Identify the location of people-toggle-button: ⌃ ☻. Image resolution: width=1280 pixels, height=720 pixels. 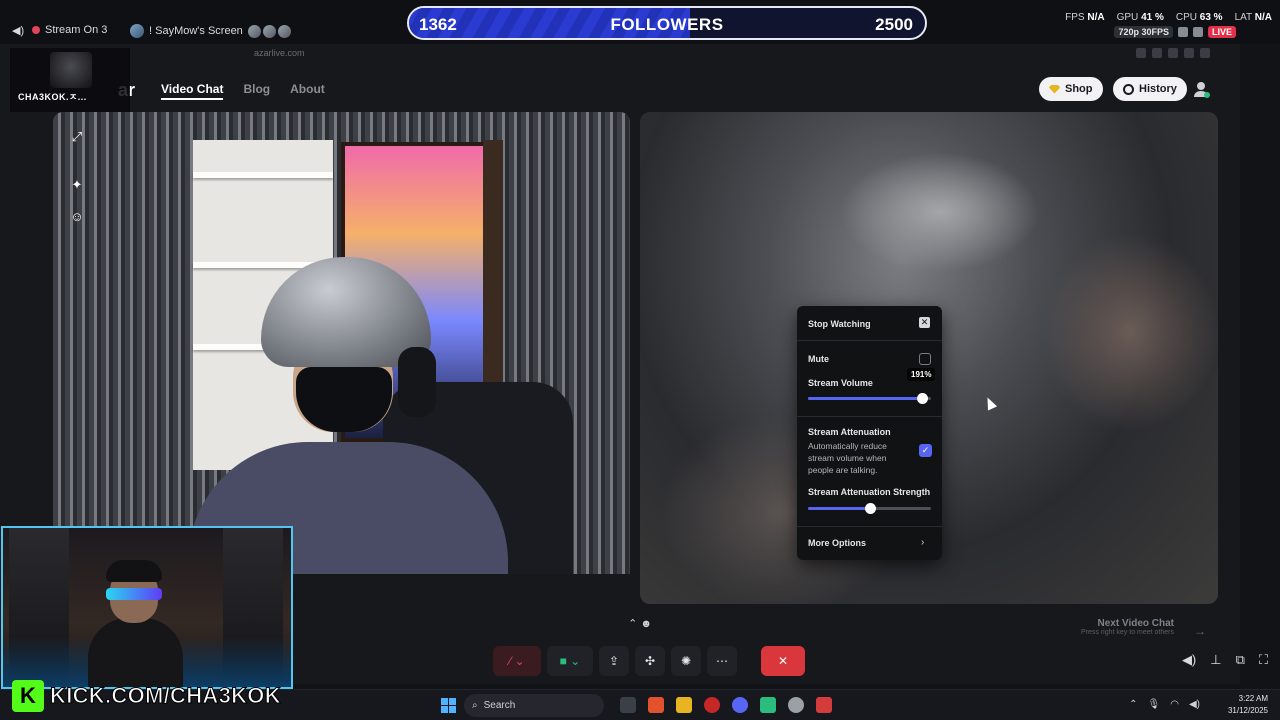
(640, 624).